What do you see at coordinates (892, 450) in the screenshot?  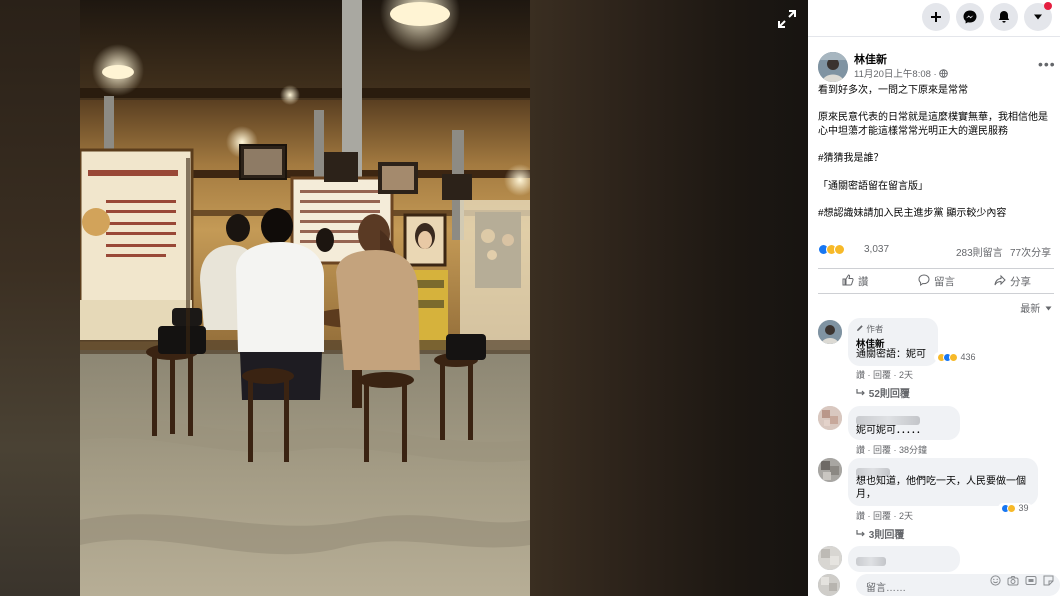 I see `comment-meta: 讚 · 回覆 · 38分鐘` at bounding box center [892, 450].